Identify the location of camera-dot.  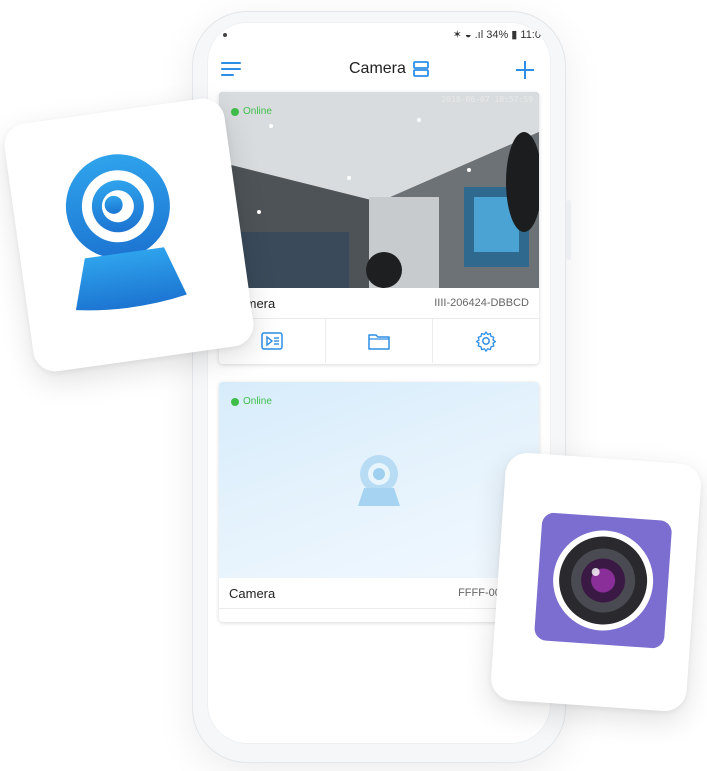
(225, 35).